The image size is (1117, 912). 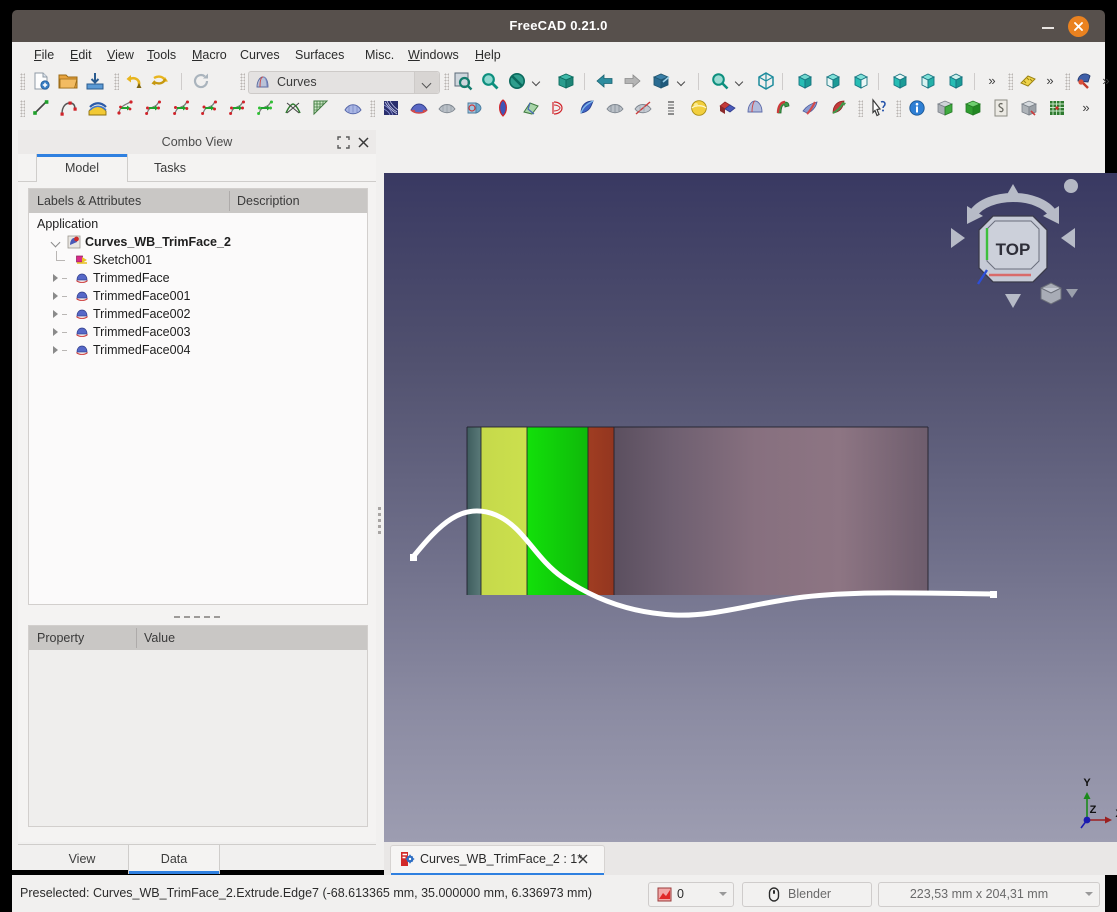 What do you see at coordinates (811, 108) in the screenshot?
I see `mixed-curve-button` at bounding box center [811, 108].